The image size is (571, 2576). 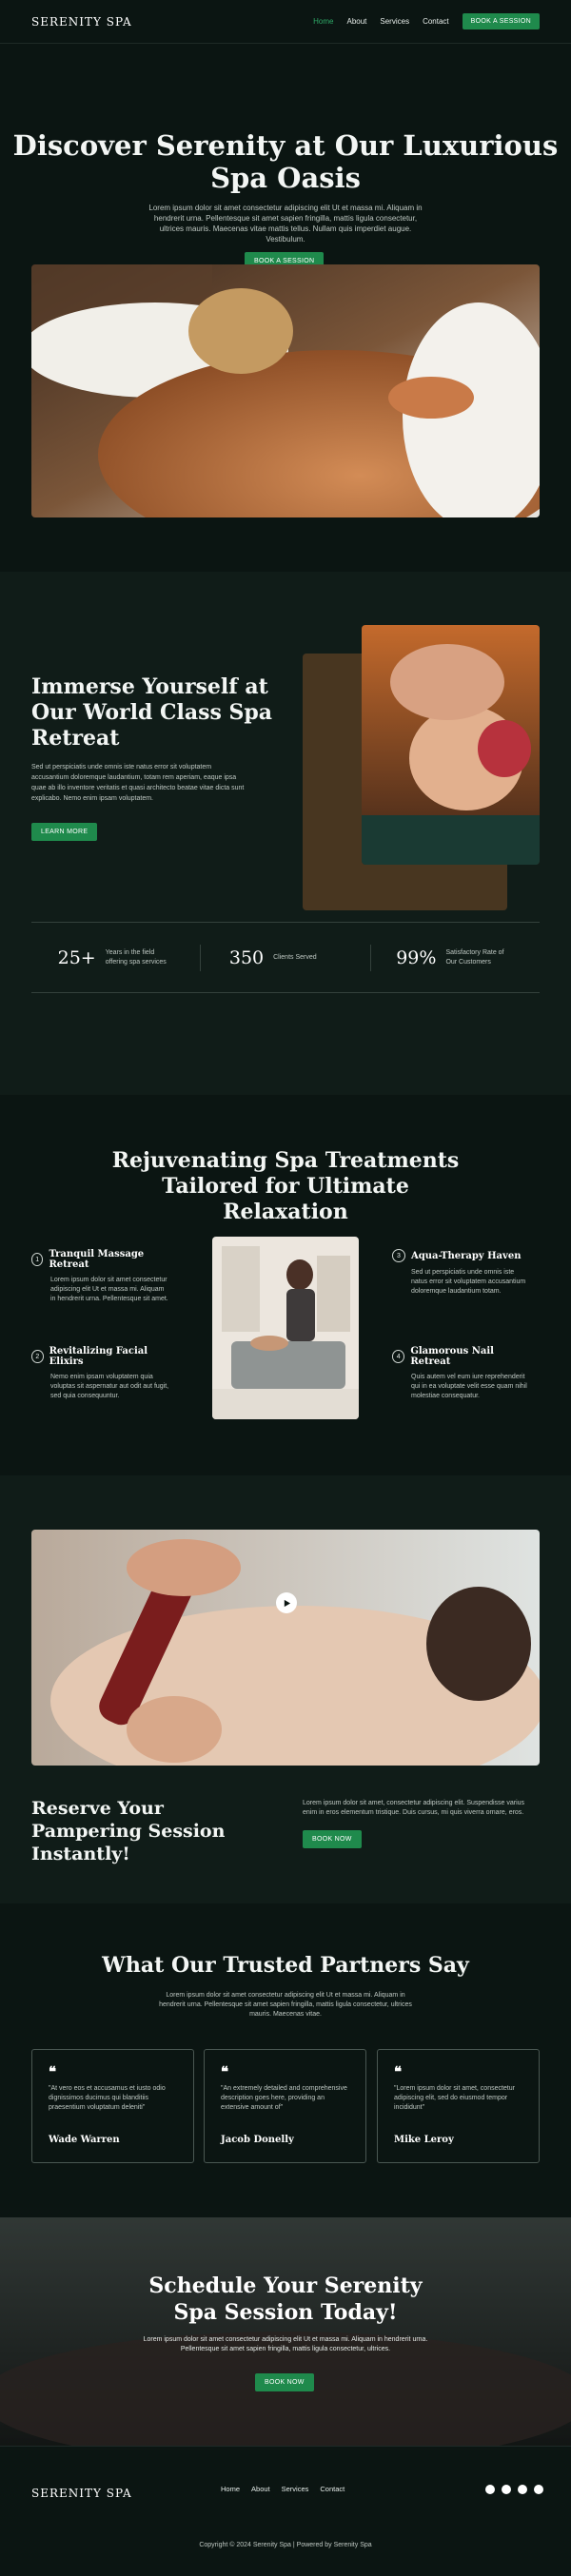 I want to click on testimonial-name: Wade Warren, so click(x=84, y=2140).